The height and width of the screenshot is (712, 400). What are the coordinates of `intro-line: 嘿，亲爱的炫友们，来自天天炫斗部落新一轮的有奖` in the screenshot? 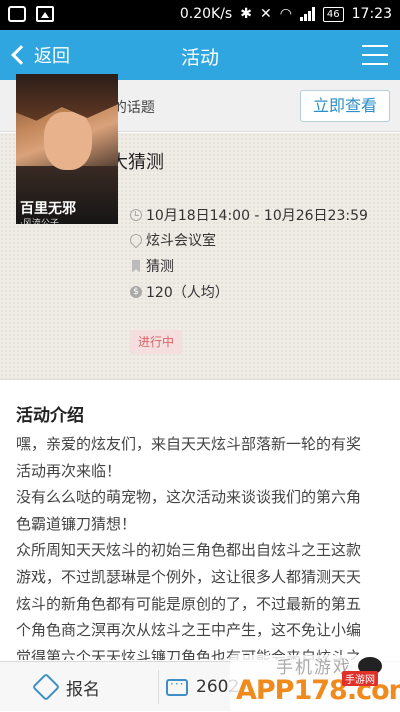 It's located at (189, 444).